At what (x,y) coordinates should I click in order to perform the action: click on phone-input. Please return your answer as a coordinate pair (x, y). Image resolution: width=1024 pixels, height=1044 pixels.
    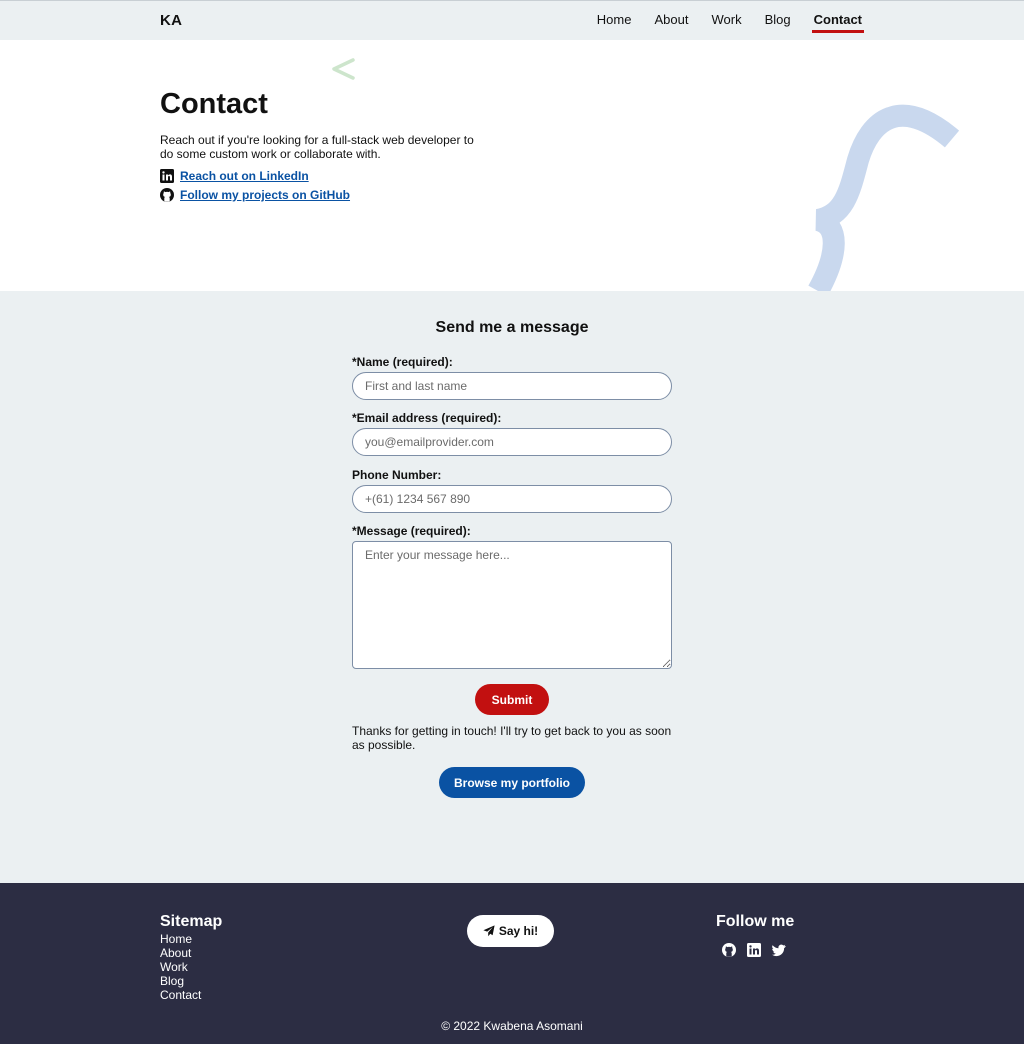
    Looking at the image, I should click on (512, 499).